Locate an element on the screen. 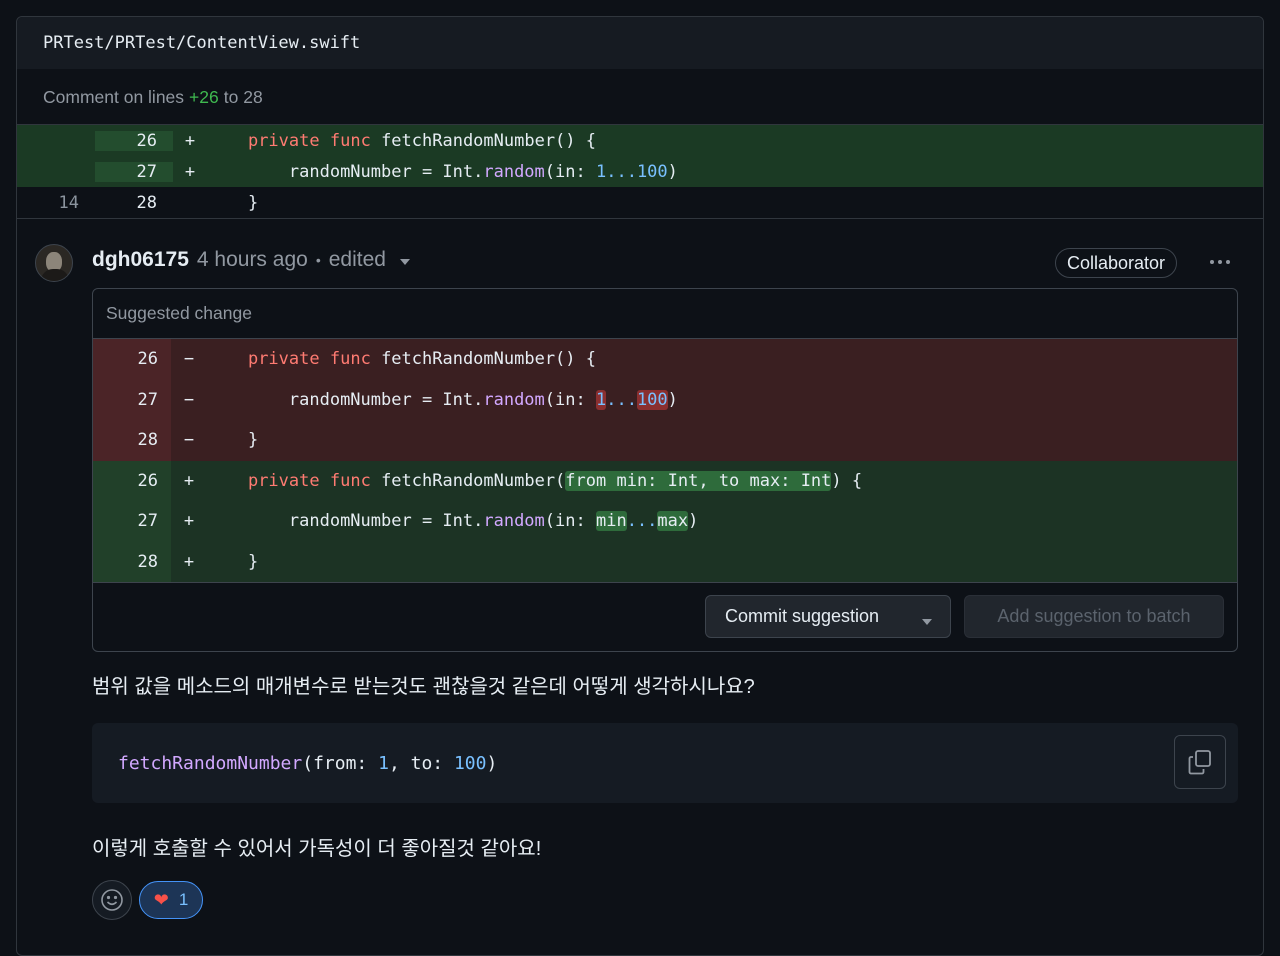 The width and height of the screenshot is (1280, 956). old-line-number: 14 is located at coordinates (68, 202).